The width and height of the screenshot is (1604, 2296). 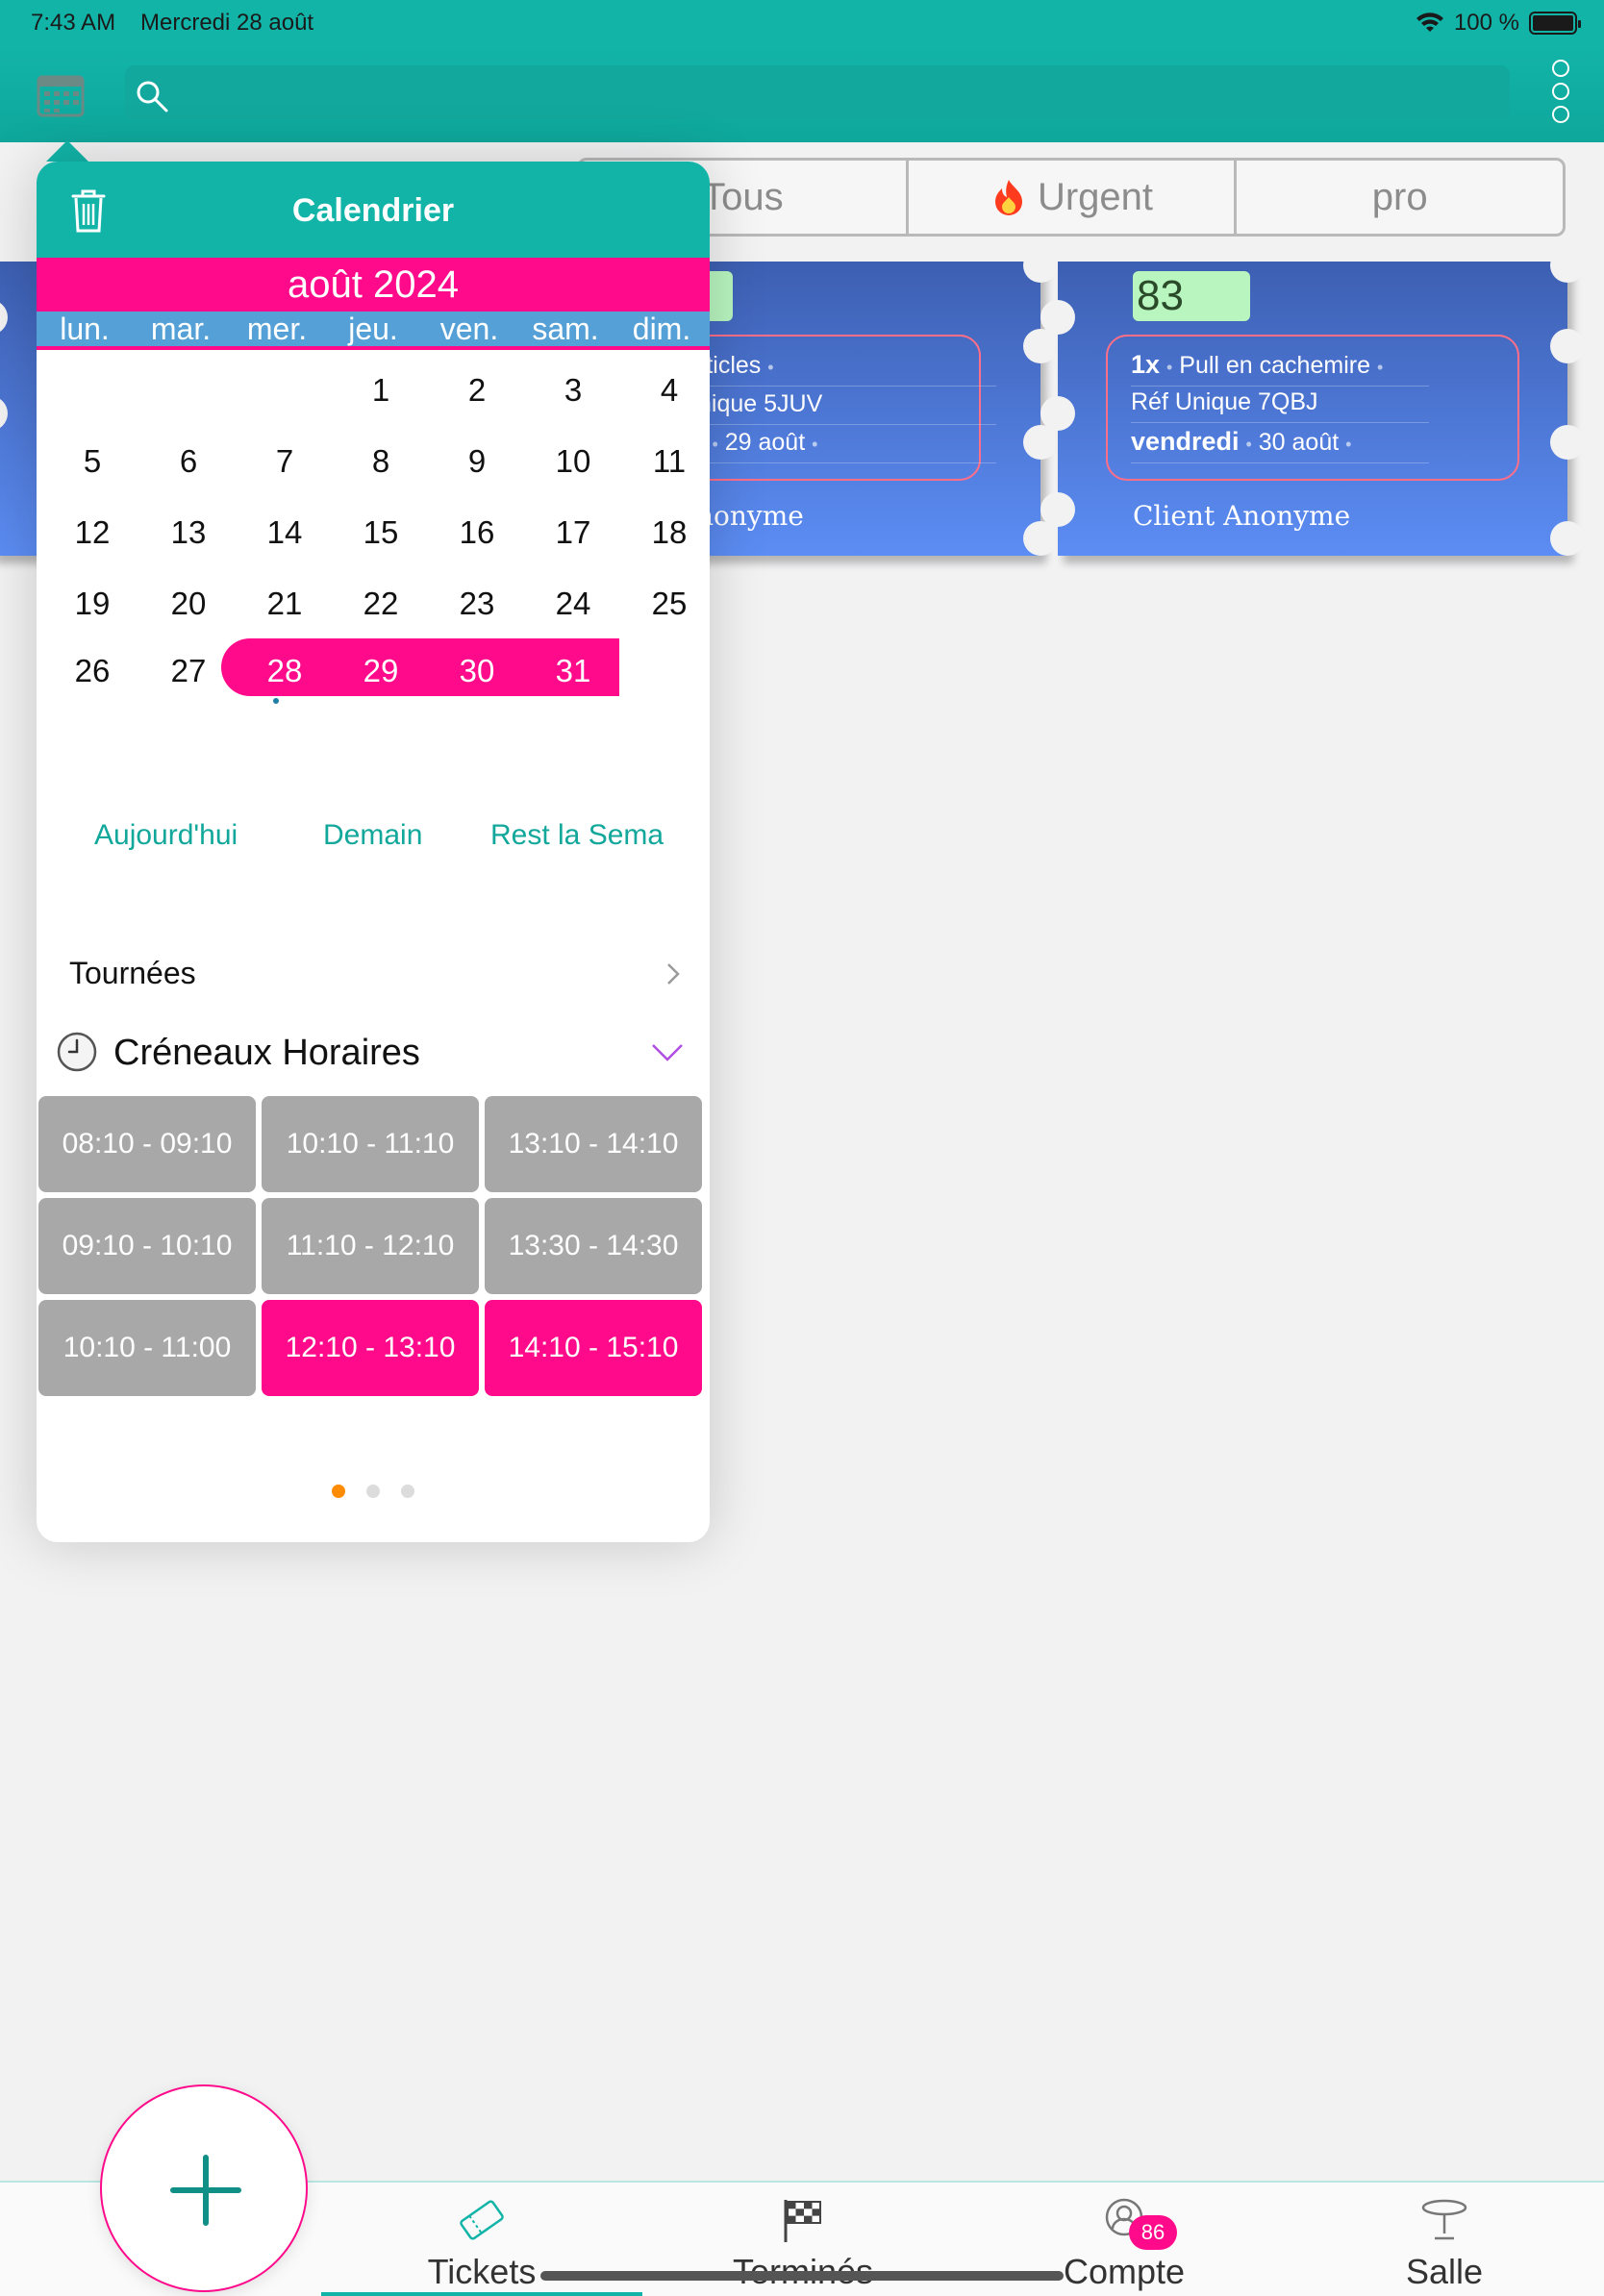 What do you see at coordinates (1008, 197) in the screenshot?
I see `fire-icon` at bounding box center [1008, 197].